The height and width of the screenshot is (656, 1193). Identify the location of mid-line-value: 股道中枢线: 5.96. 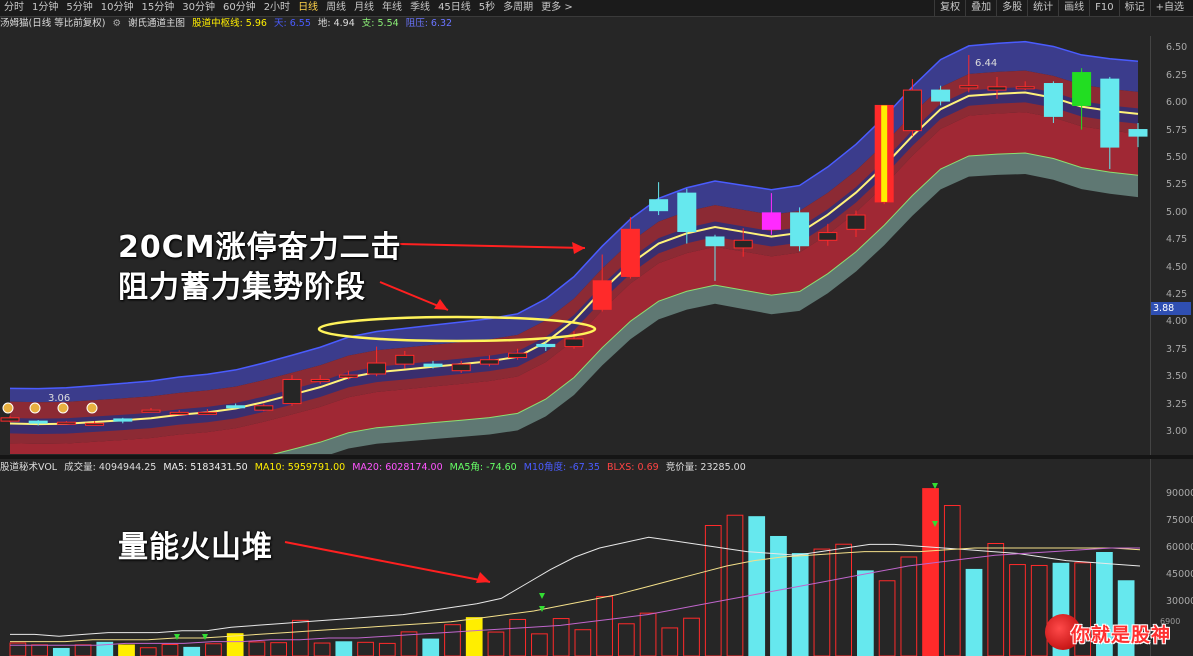
(229, 23).